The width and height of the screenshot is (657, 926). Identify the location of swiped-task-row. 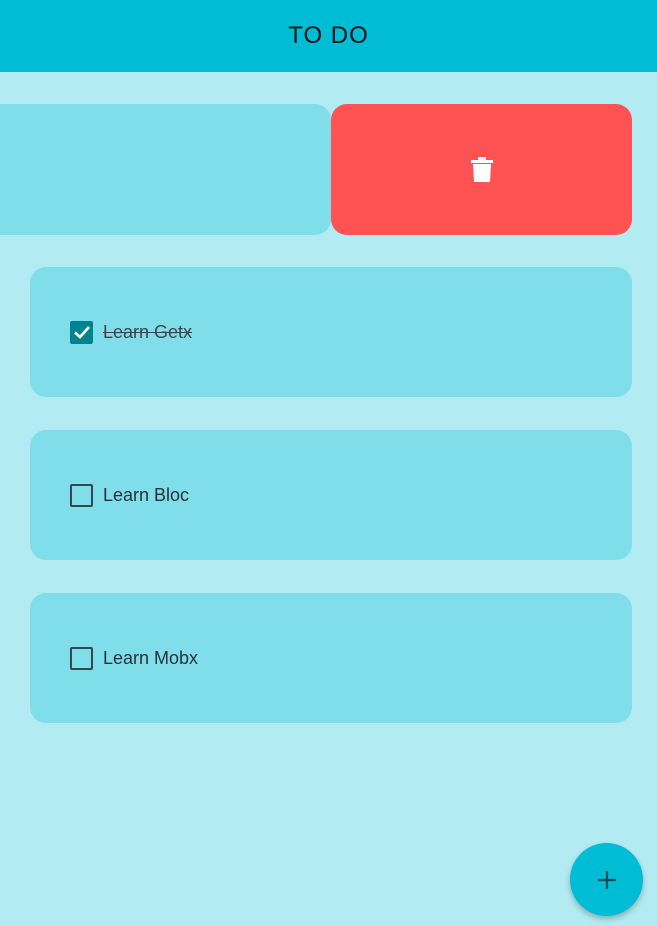
(328, 169).